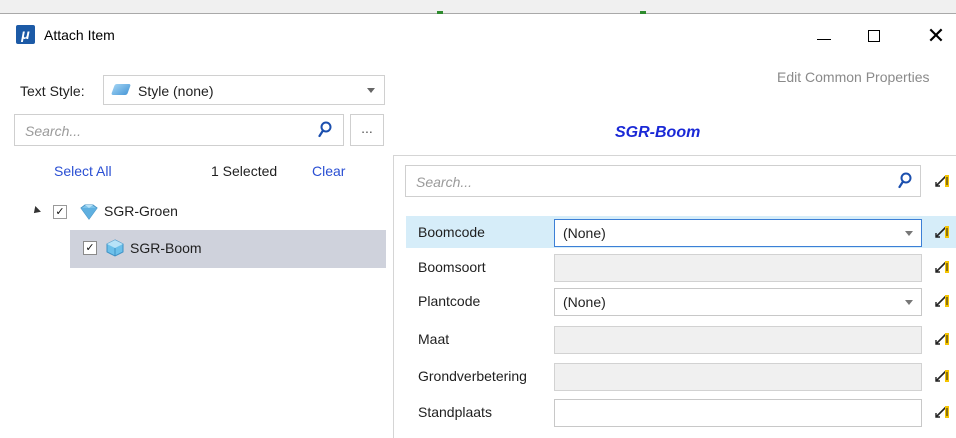  Describe the element at coordinates (176, 91) in the screenshot. I see `text-style-value: Style (none)` at that location.